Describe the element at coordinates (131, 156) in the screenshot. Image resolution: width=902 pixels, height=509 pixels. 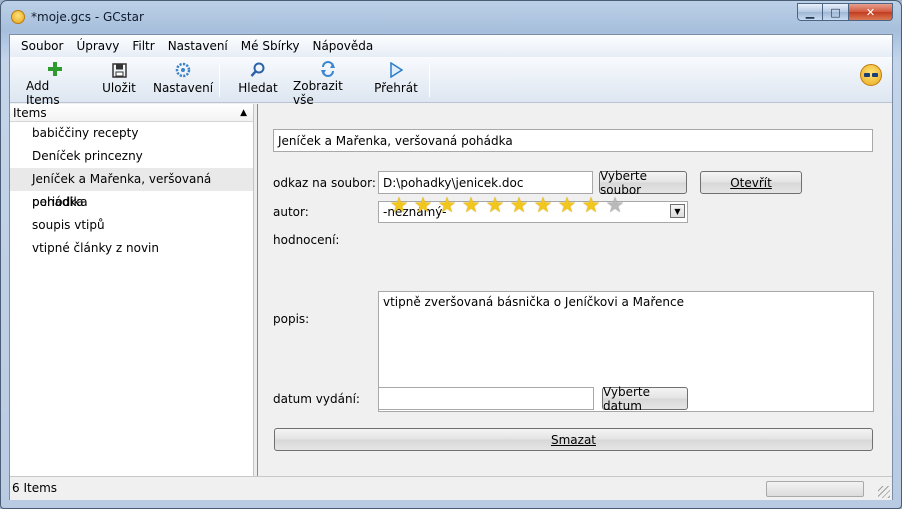
I see `list-item: Deníček princezny` at that location.